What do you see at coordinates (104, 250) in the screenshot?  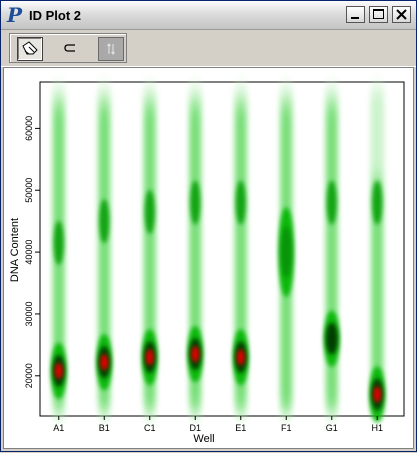 I see `density-strip-B1` at bounding box center [104, 250].